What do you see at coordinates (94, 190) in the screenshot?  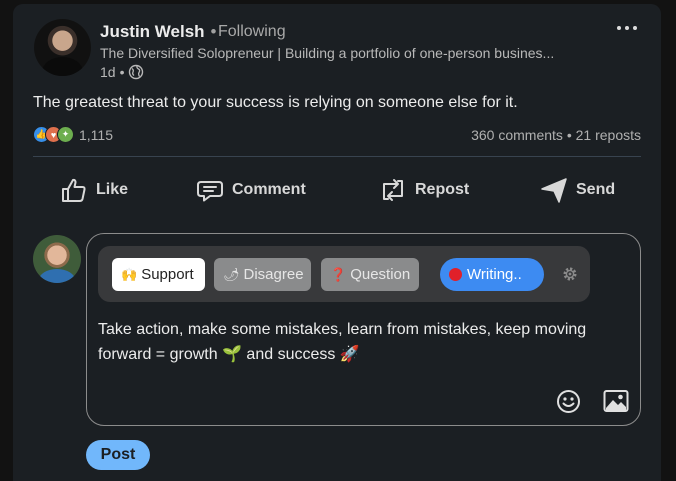 I see `like-button: Like` at bounding box center [94, 190].